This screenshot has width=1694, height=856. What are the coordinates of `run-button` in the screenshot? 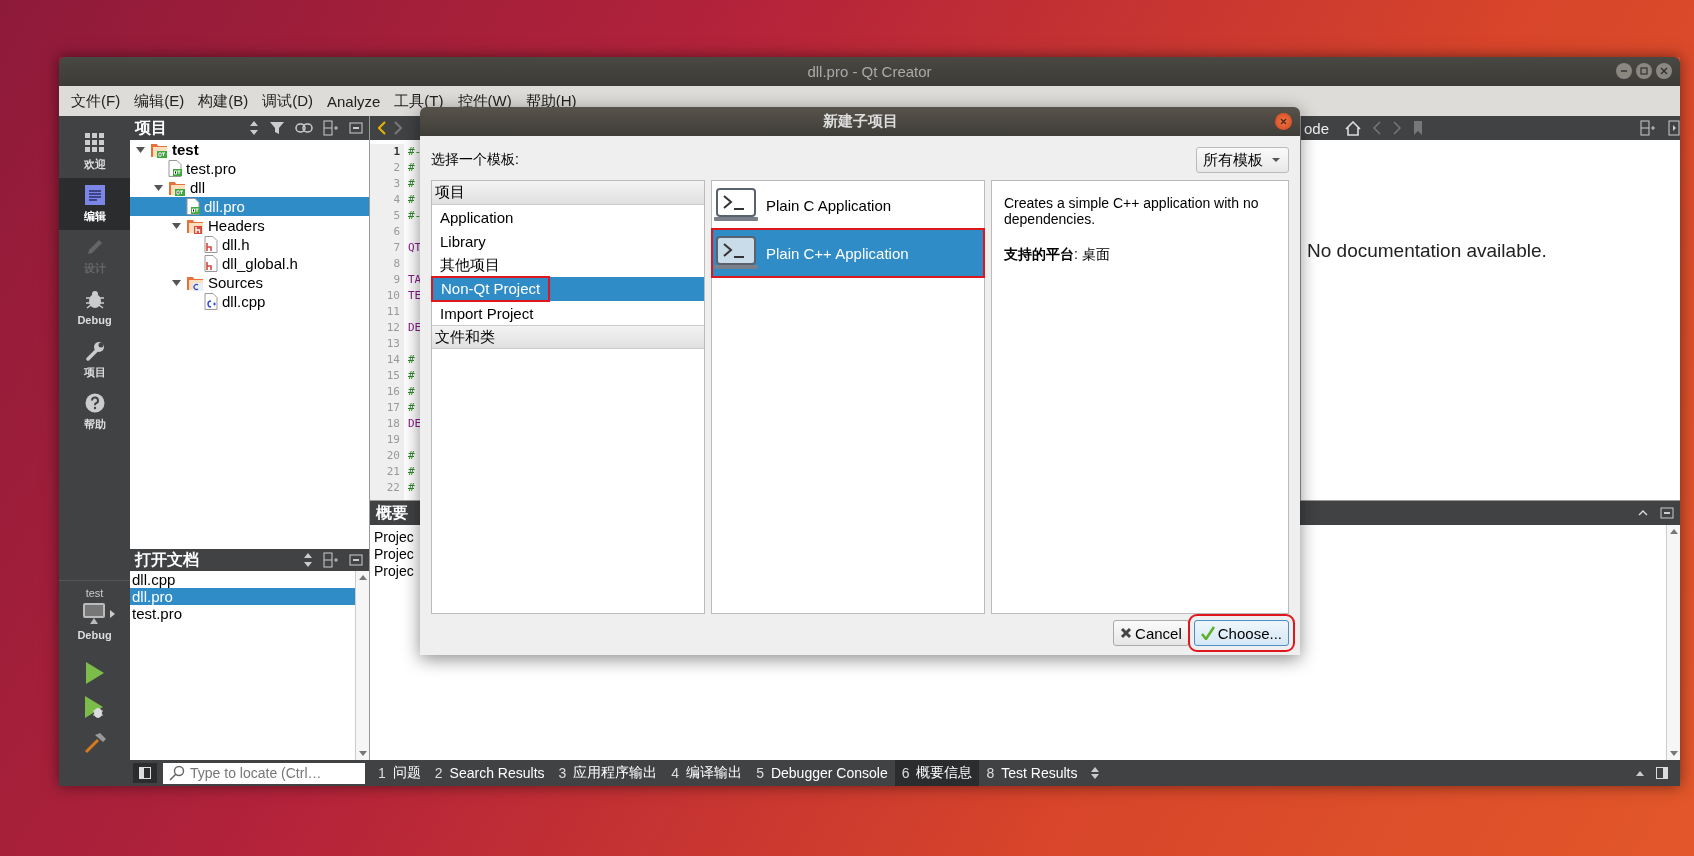 It's located at (94, 673).